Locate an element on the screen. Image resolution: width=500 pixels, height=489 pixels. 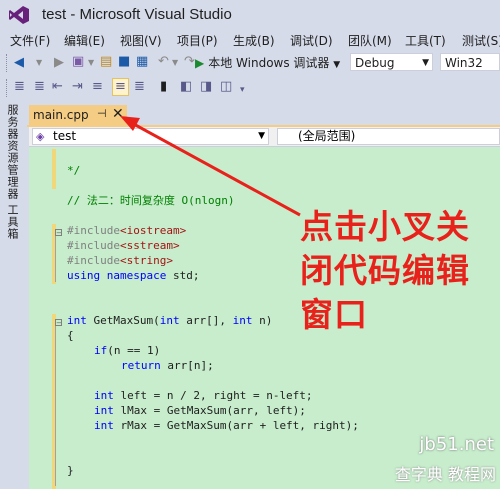
menu-project: 项目(P) is located at coordinates (197, 40).